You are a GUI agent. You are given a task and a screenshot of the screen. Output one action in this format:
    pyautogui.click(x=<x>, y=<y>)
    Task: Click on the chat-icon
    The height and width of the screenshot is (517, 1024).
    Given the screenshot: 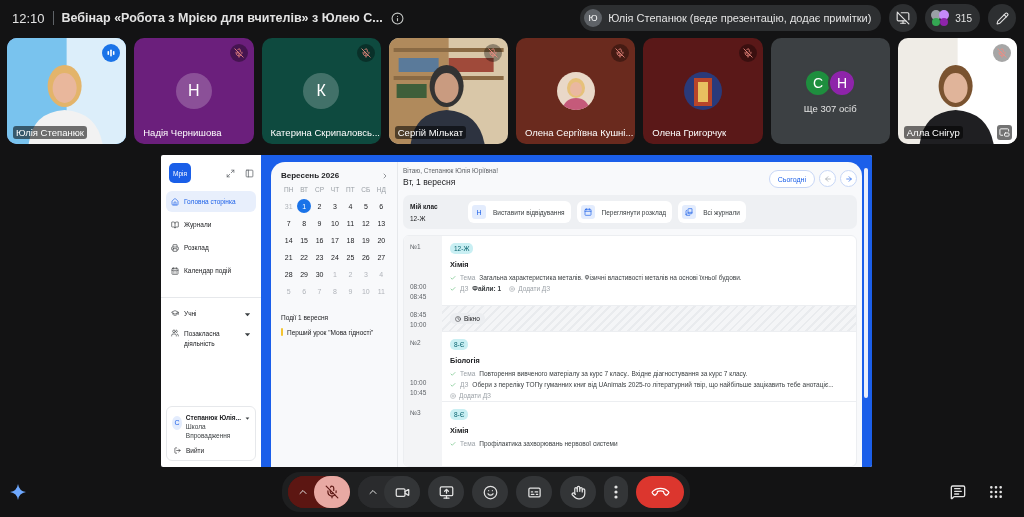 What is the action you would take?
    pyautogui.click(x=958, y=492)
    